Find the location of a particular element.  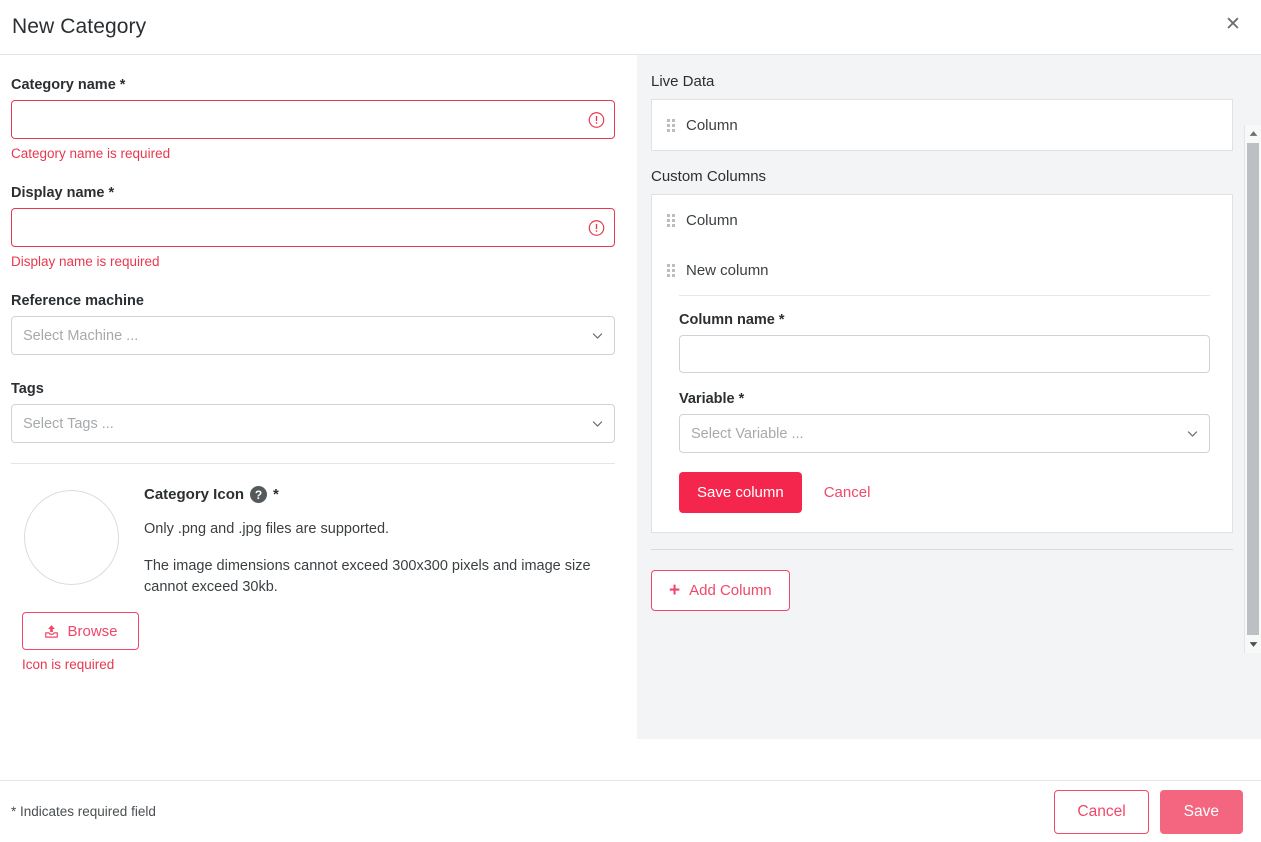

panel-divider is located at coordinates (942, 549).